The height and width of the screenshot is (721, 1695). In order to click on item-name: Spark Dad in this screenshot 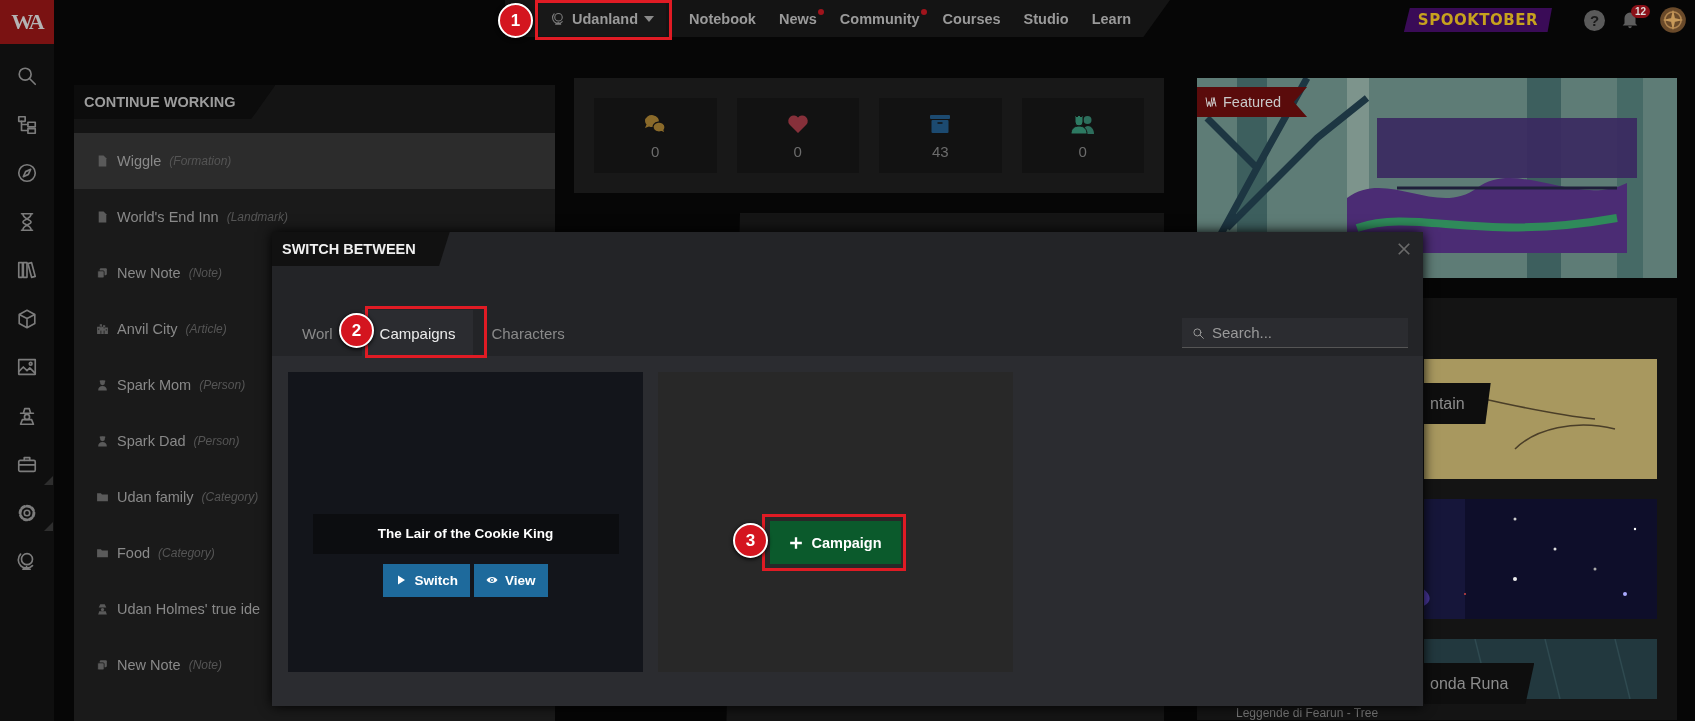, I will do `click(151, 441)`.